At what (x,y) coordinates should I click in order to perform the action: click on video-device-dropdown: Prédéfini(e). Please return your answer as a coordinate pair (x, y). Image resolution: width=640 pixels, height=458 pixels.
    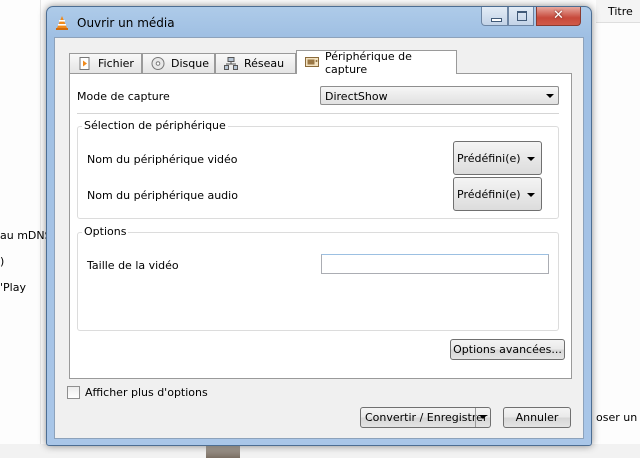
    Looking at the image, I should click on (497, 158).